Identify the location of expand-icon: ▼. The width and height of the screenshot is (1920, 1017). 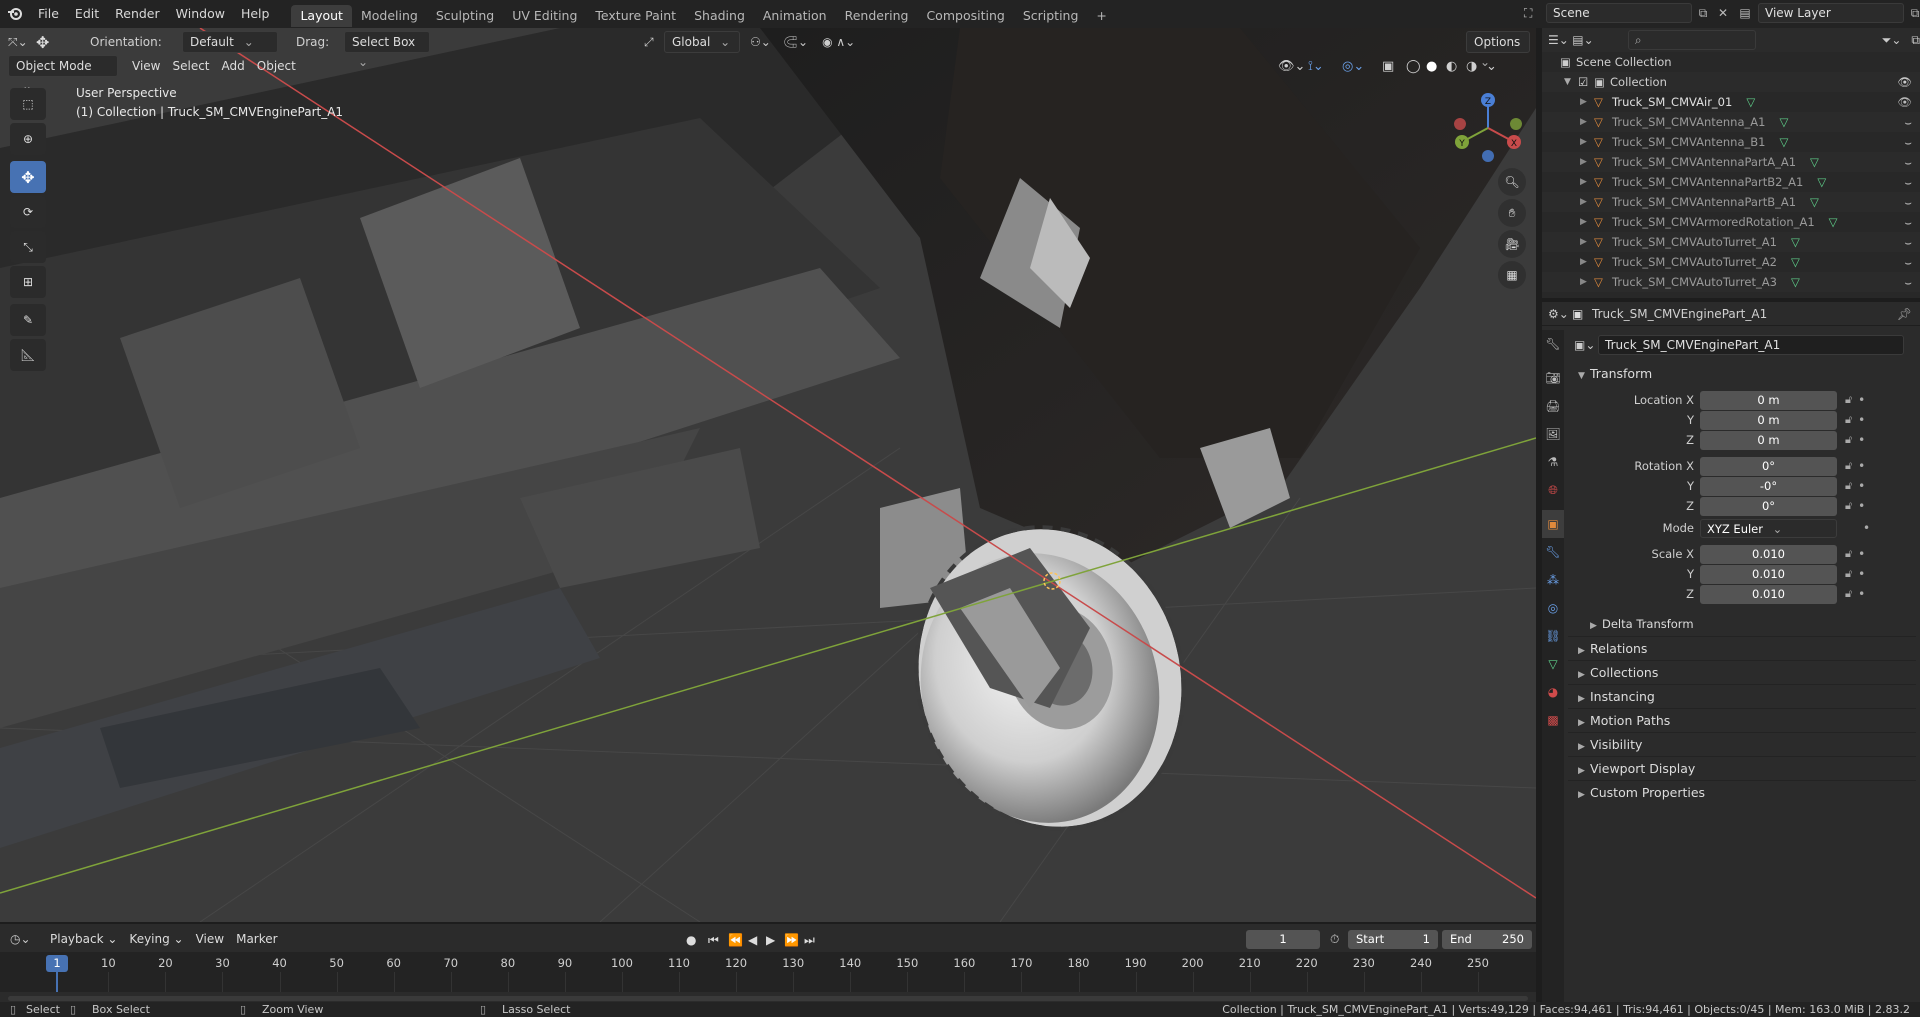
(1571, 82).